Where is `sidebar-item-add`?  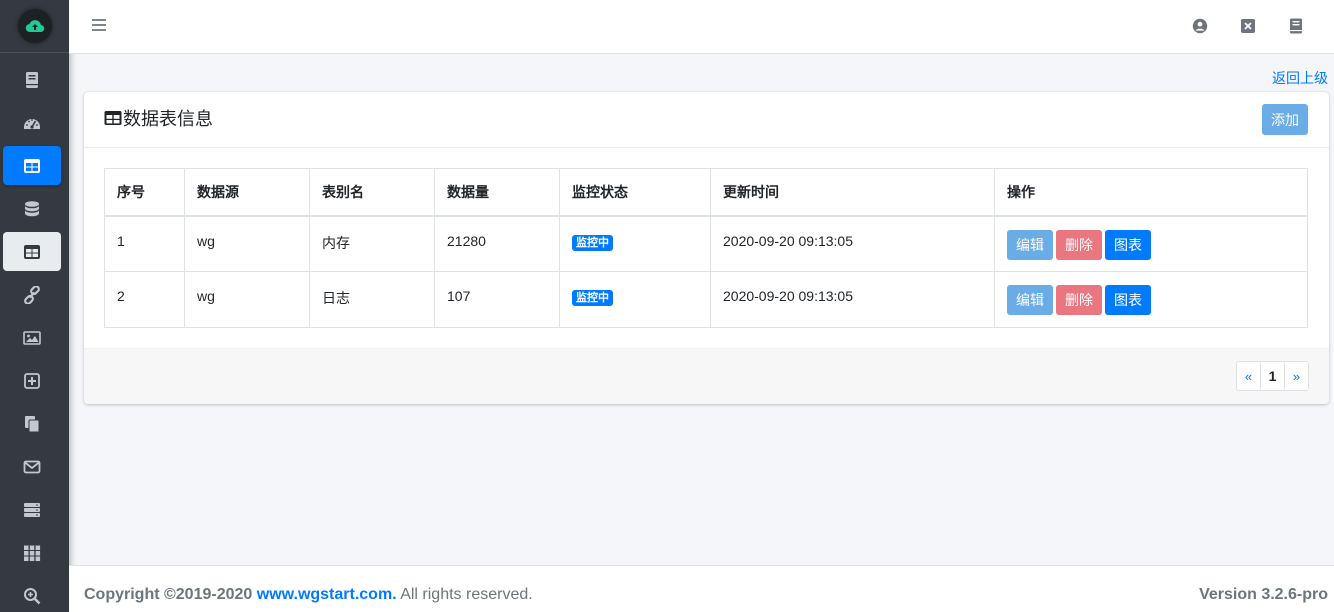
sidebar-item-add is located at coordinates (32, 380).